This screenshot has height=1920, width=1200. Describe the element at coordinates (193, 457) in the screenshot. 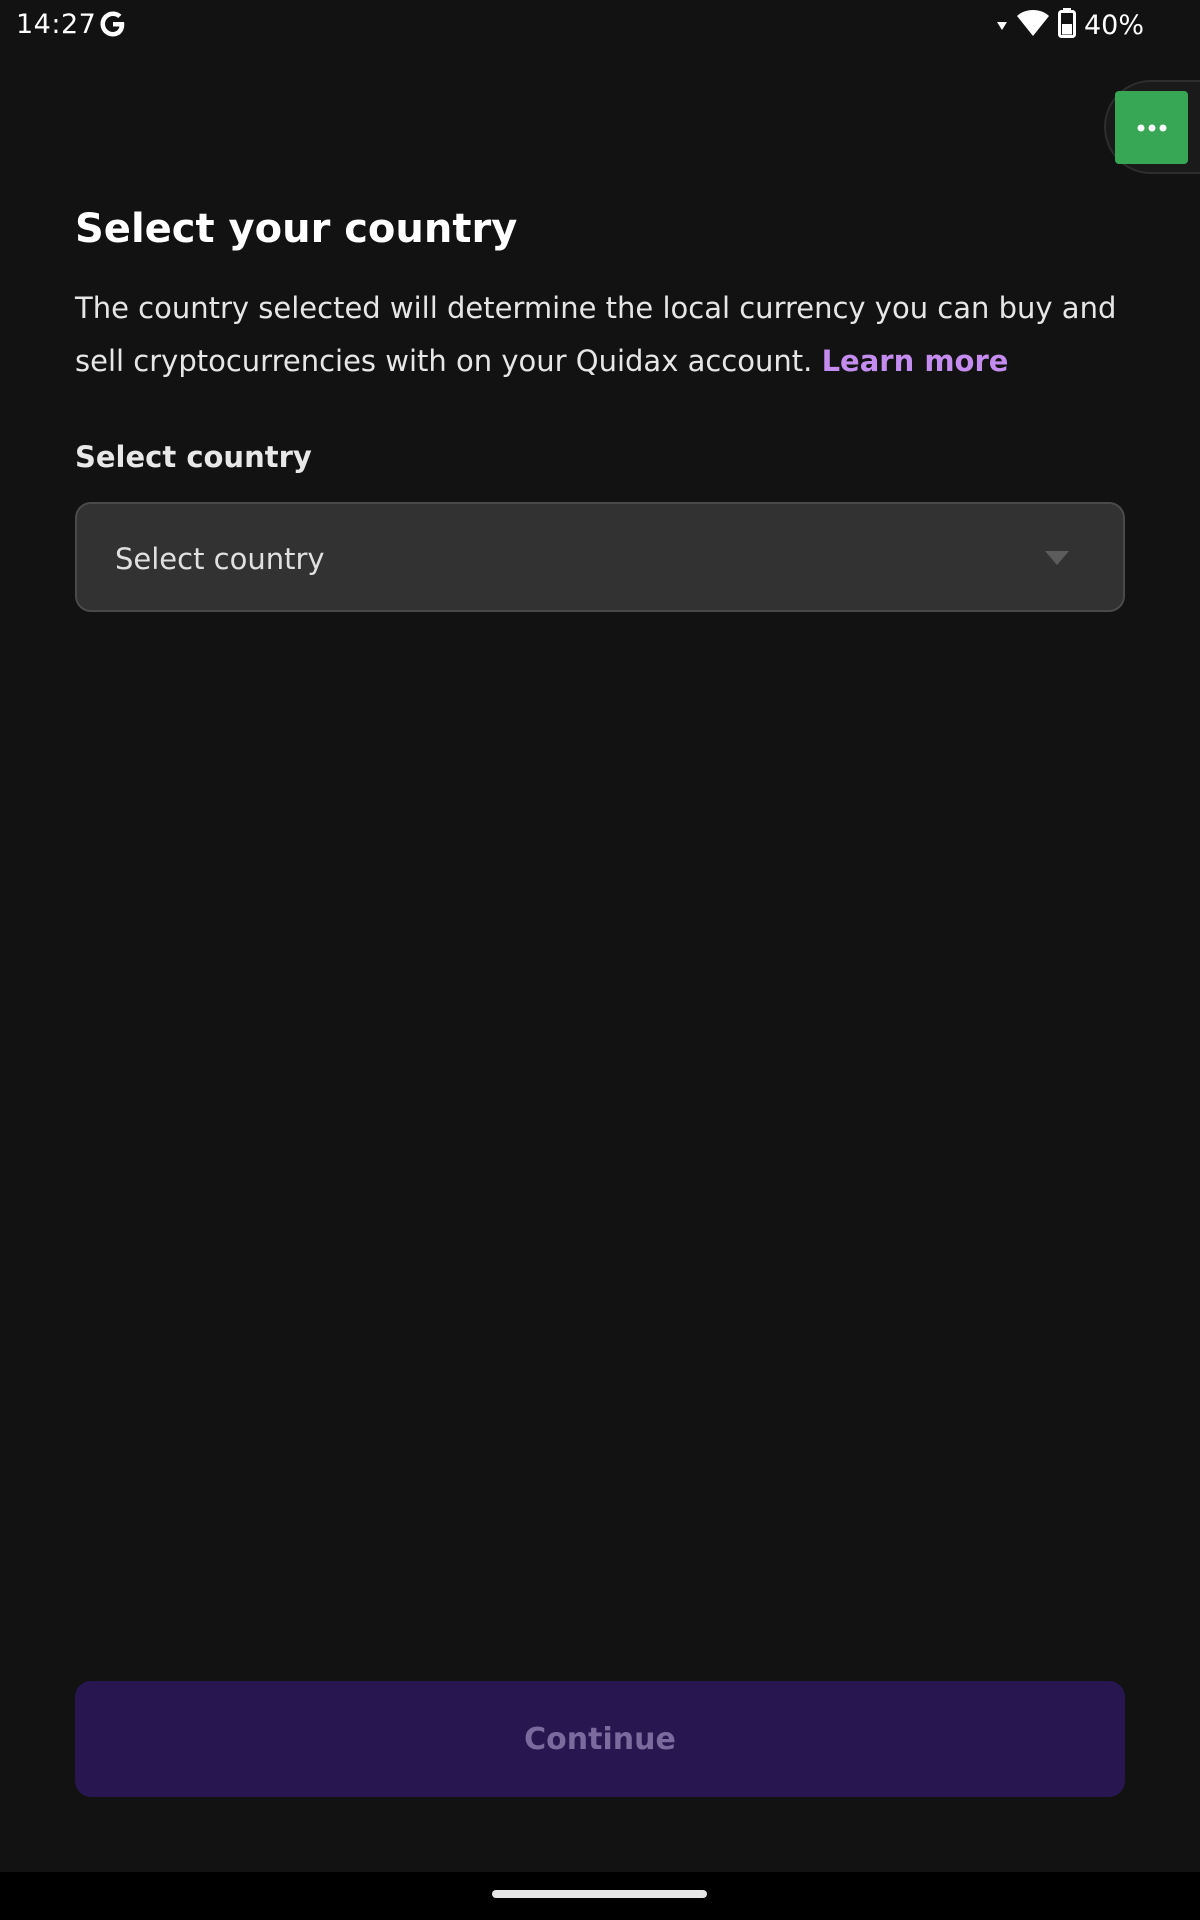

I see `country-field-label: Select country` at that location.